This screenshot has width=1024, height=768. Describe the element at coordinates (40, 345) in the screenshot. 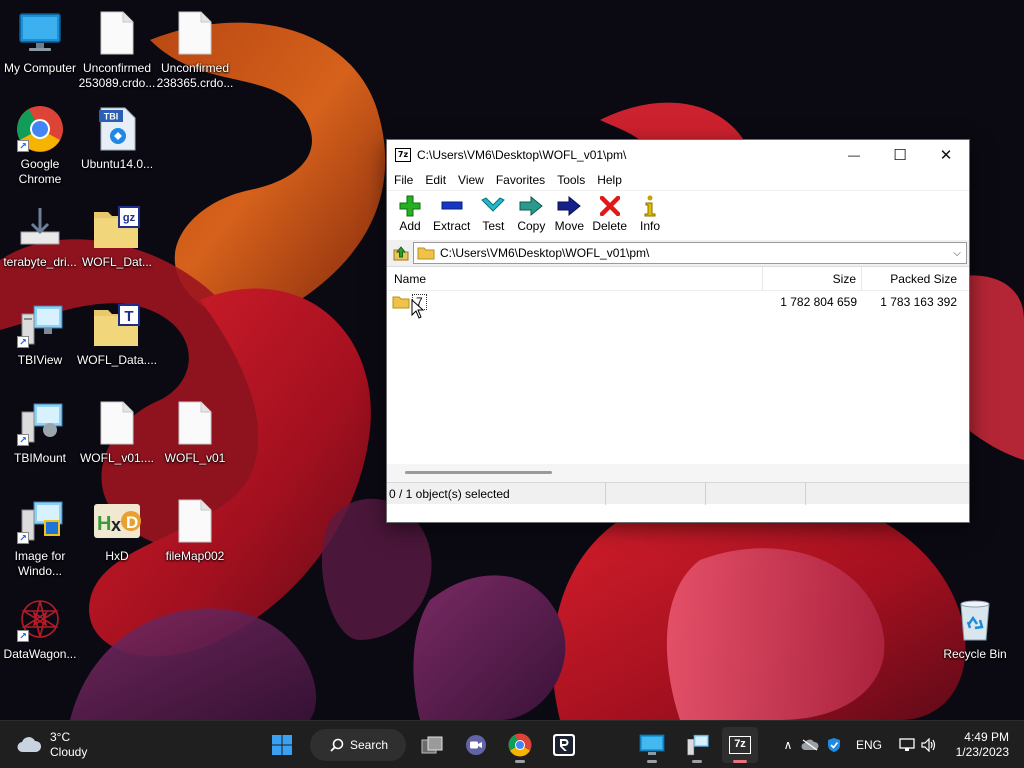

I see `desktop-icon-tbiview: ↗ TBIView` at that location.